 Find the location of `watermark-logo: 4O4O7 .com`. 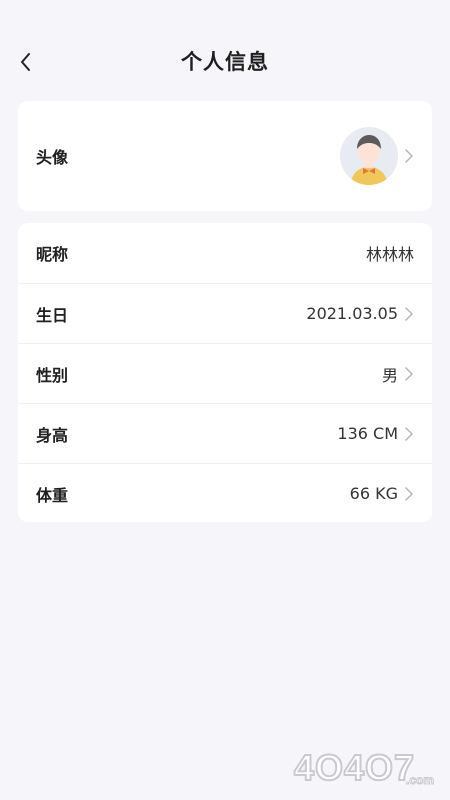

watermark-logo: 4O4O7 .com is located at coordinates (364, 767).